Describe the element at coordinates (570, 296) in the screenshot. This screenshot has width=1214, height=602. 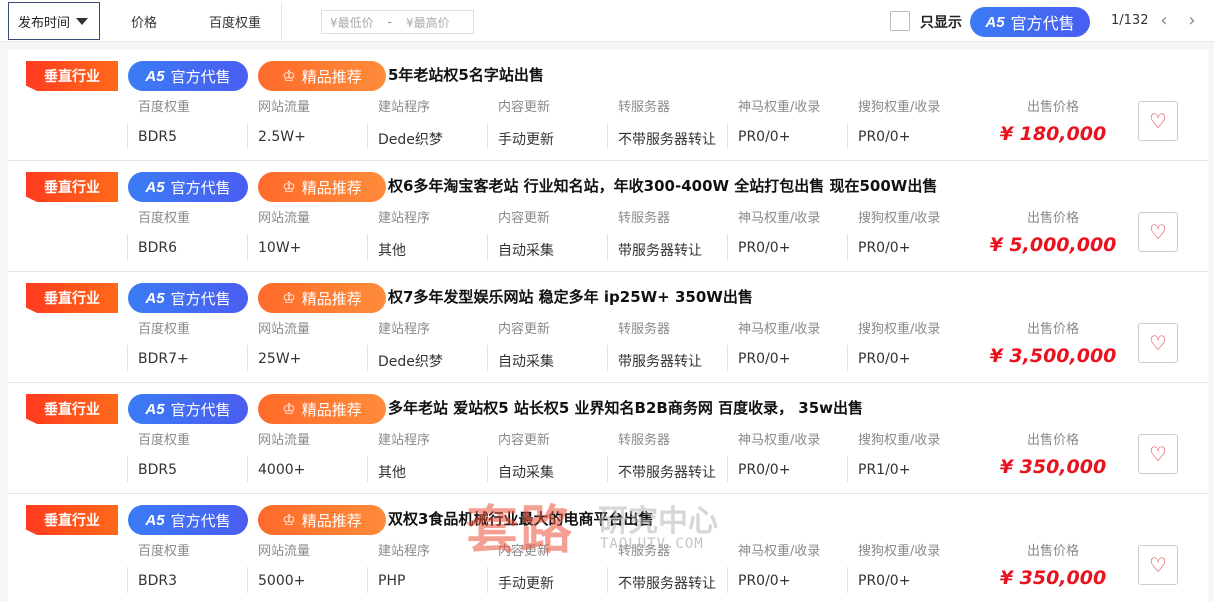
I see `listing-title: 权7多年发型娱乐网站 稳定多年 ip25W+ 350W出售` at that location.